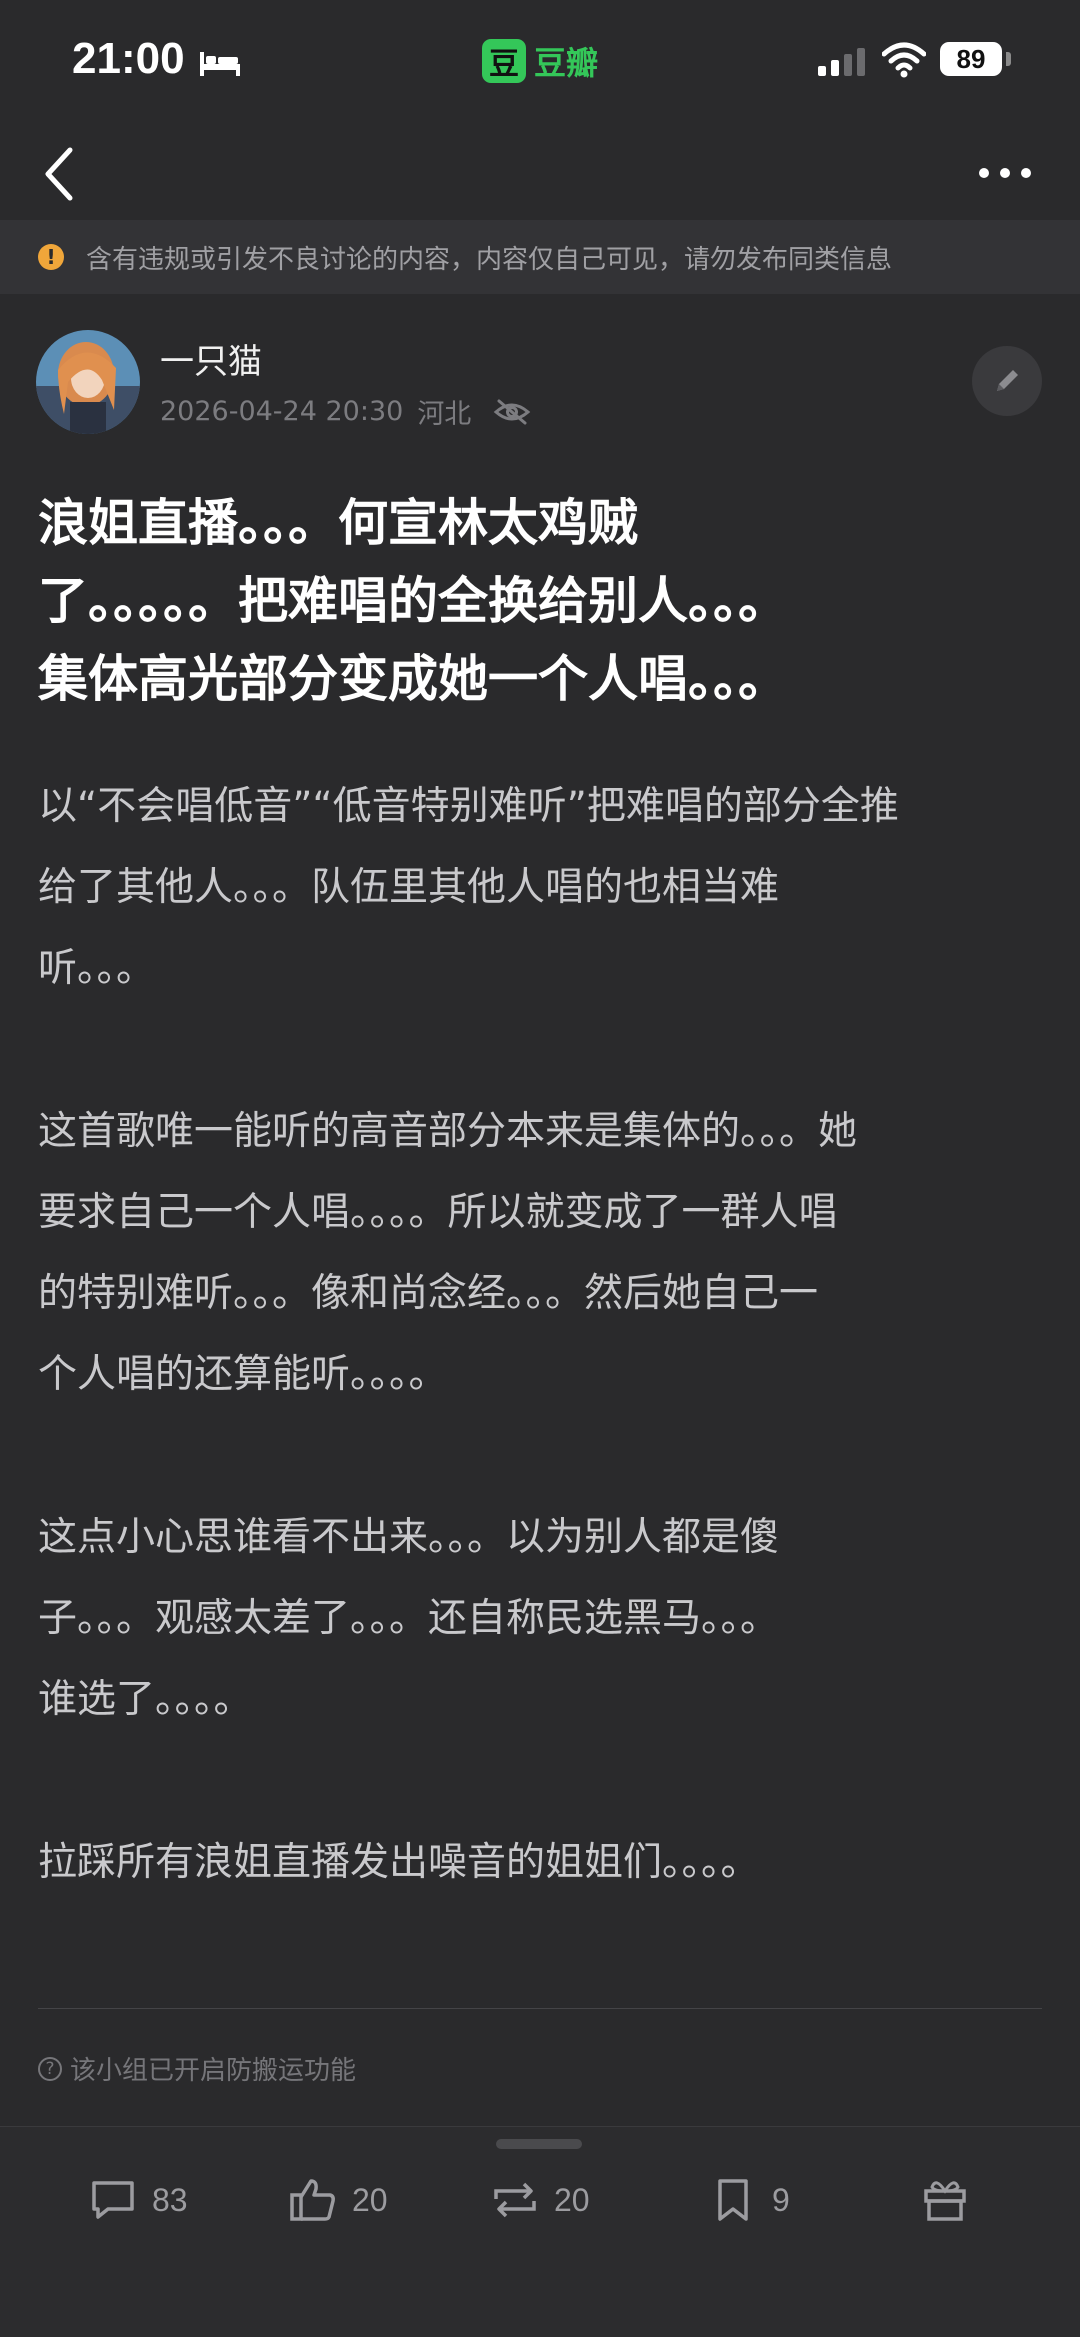  Describe the element at coordinates (413, 601) in the screenshot. I see `title-line: 了。。。。。把难唱的全换给别人。。。` at that location.